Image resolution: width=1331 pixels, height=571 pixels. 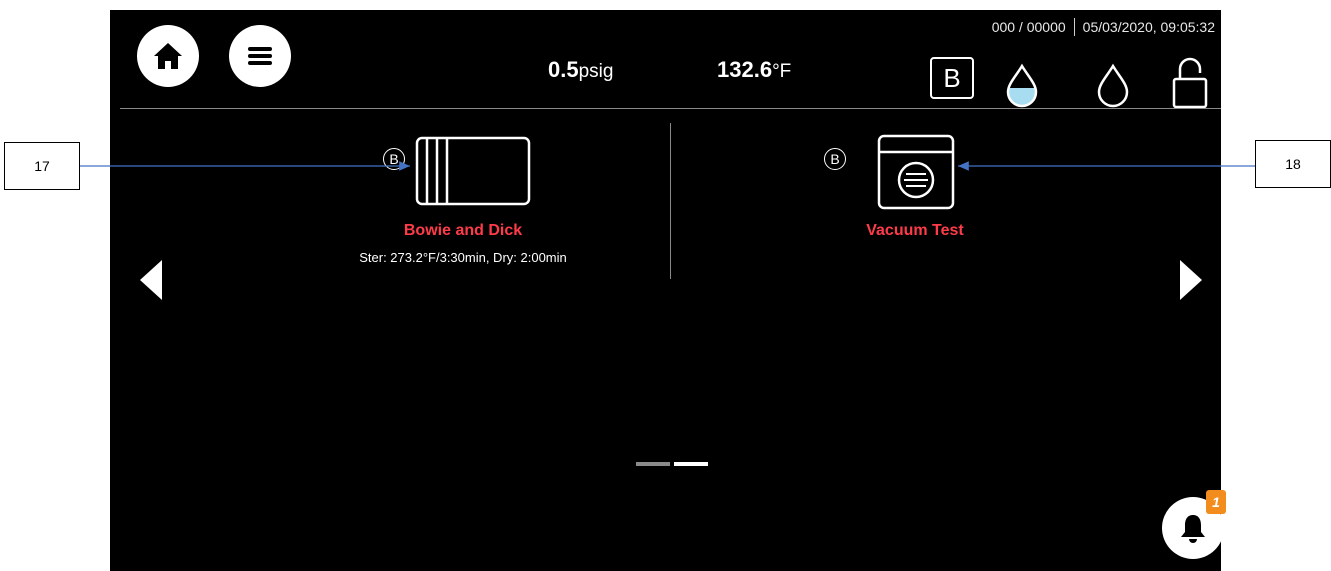 I want to click on cycle-counter-datetime: 000 / 00000 05/03/2020, 09:05:32, so click(x=1103, y=27).